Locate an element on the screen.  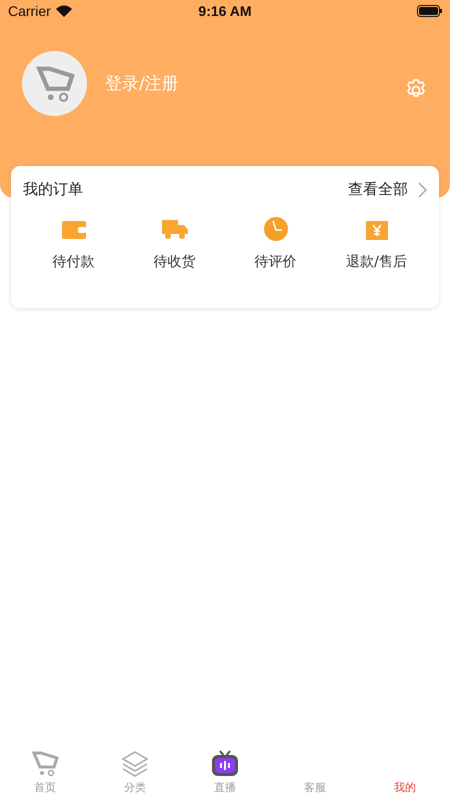
carrier-name: Carrier is located at coordinates (29, 11).